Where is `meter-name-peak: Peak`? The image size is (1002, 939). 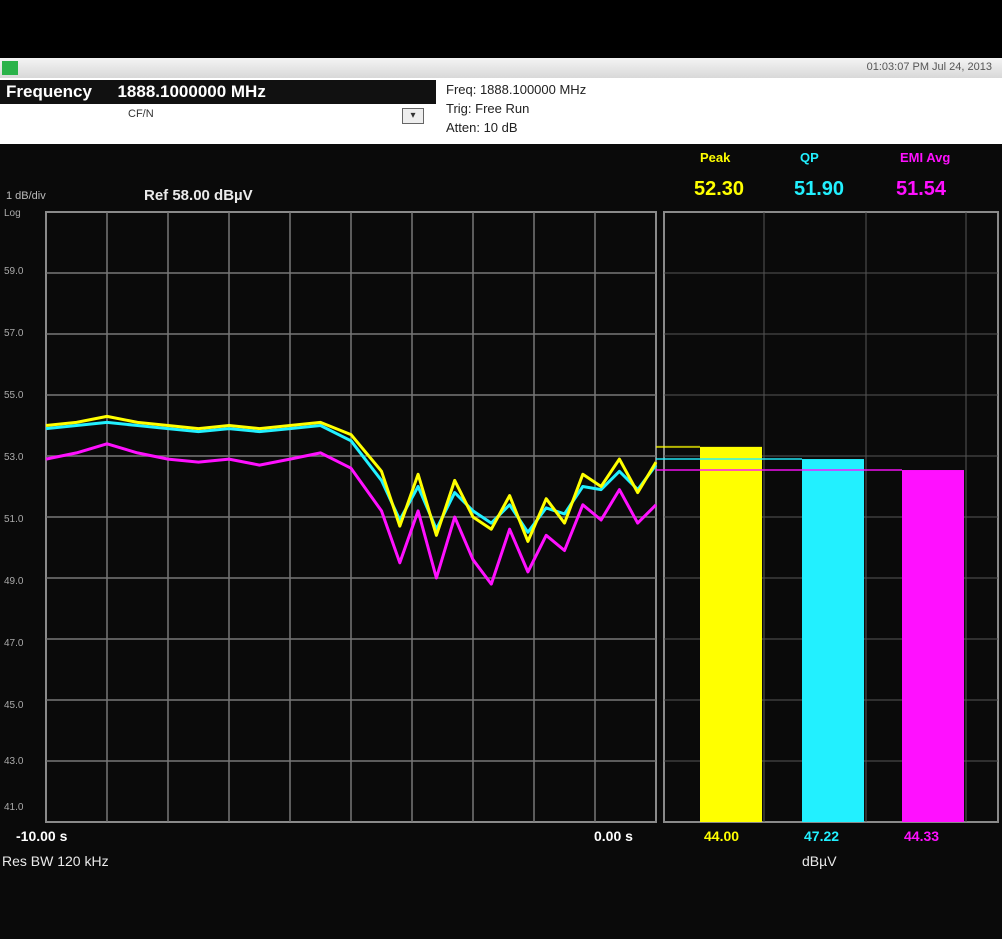 meter-name-peak: Peak is located at coordinates (715, 157).